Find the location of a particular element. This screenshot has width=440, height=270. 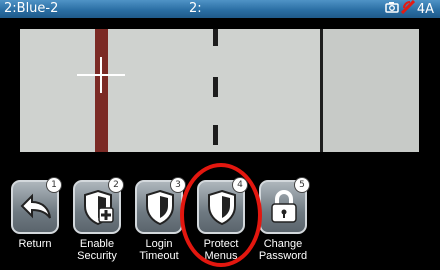

change-password-button: 5 Change Password is located at coordinates (284, 221).